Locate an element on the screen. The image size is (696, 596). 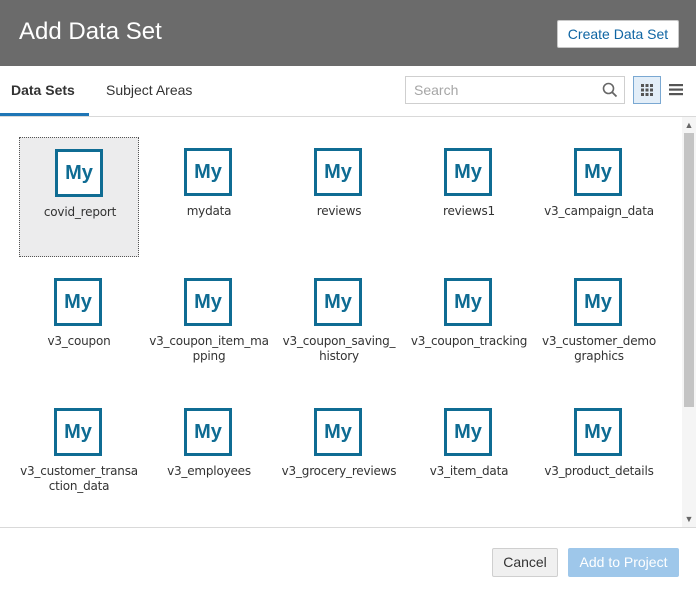
grid-view-icon is located at coordinates (647, 90).